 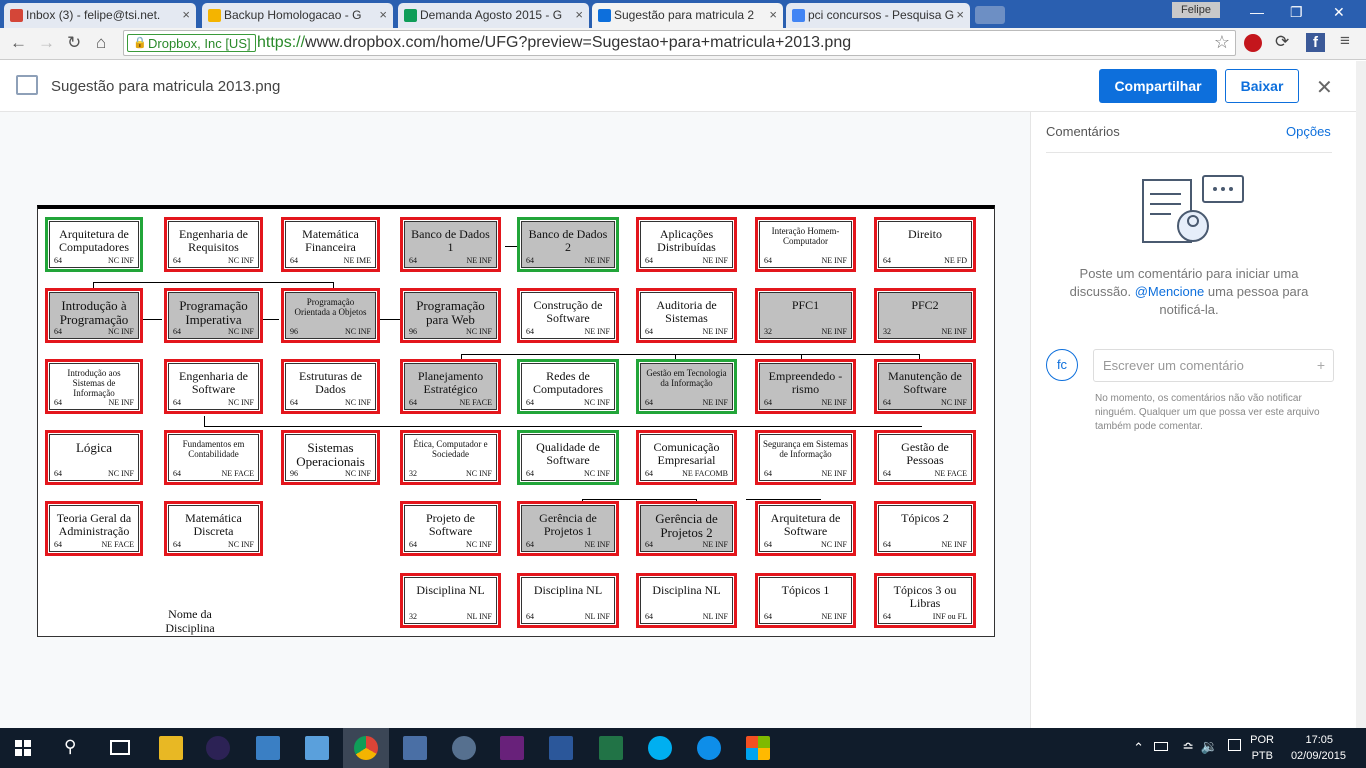 I want to click on back-icon: ←, so click(x=18, y=43).